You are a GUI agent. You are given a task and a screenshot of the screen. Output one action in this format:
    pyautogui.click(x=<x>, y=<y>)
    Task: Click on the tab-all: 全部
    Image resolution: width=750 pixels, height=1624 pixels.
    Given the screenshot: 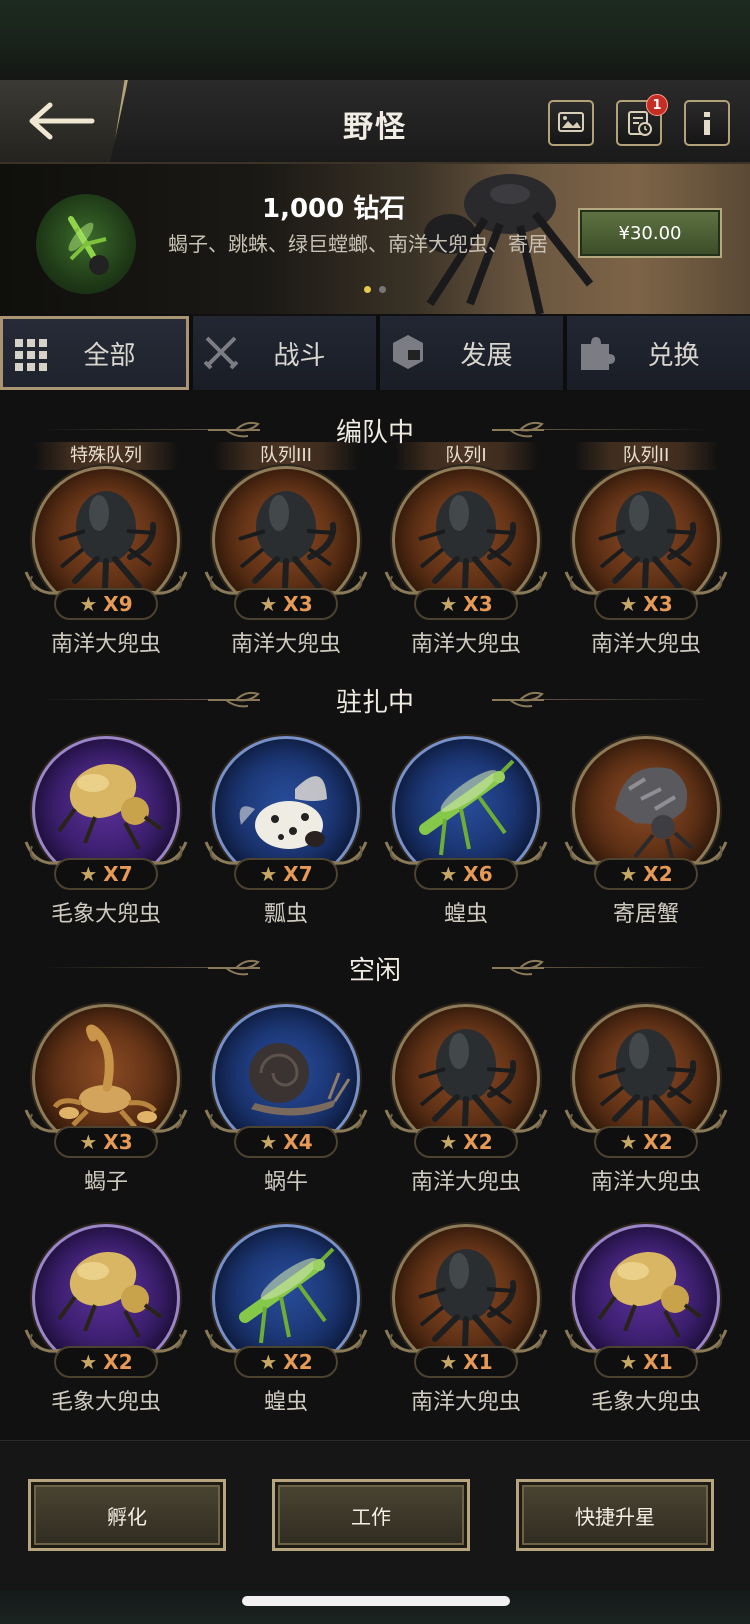 What is the action you would take?
    pyautogui.click(x=94, y=353)
    